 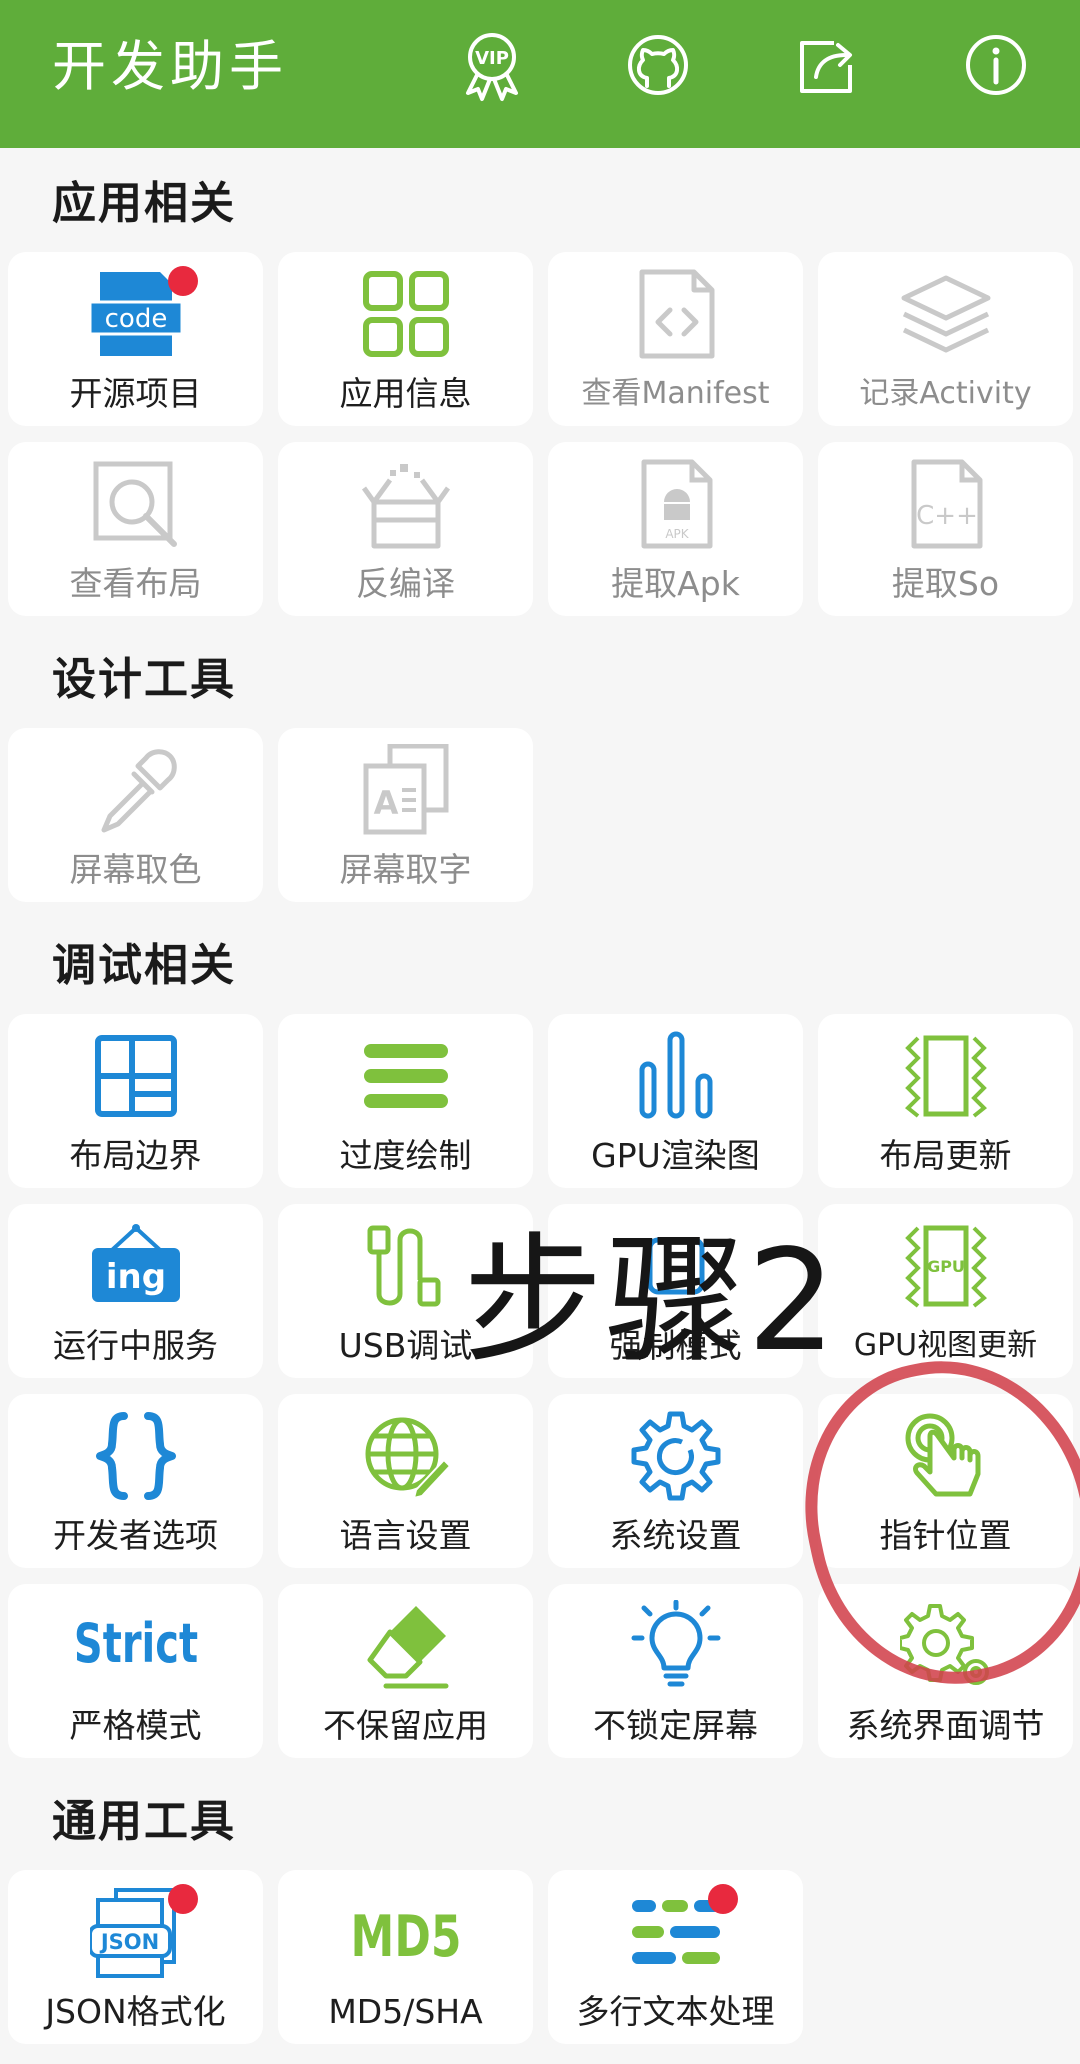 What do you see at coordinates (405, 1535) in the screenshot?
I see `tile-label-language-settings: 语言设置` at bounding box center [405, 1535].